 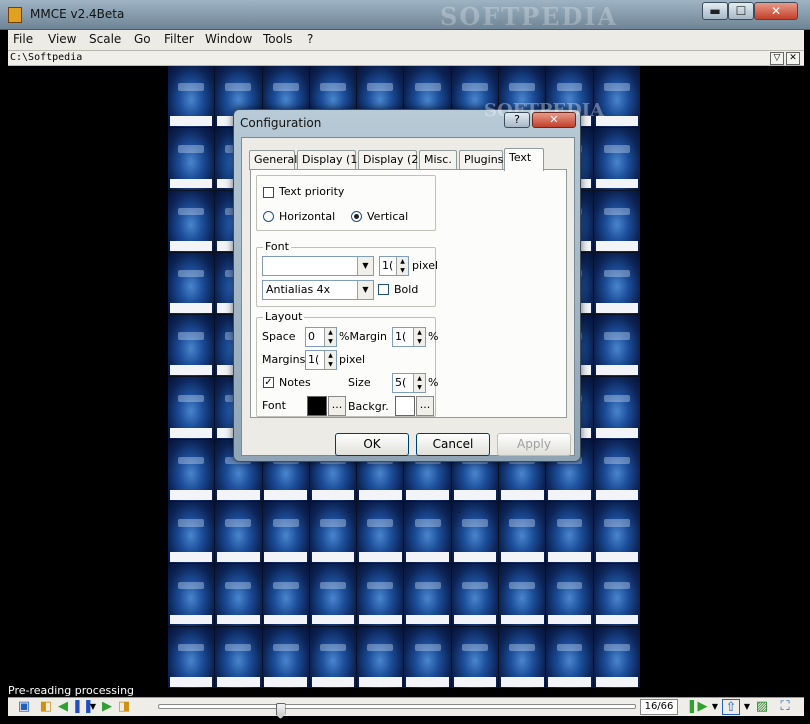 I want to click on prev-icon: ◀, so click(x=63, y=707).